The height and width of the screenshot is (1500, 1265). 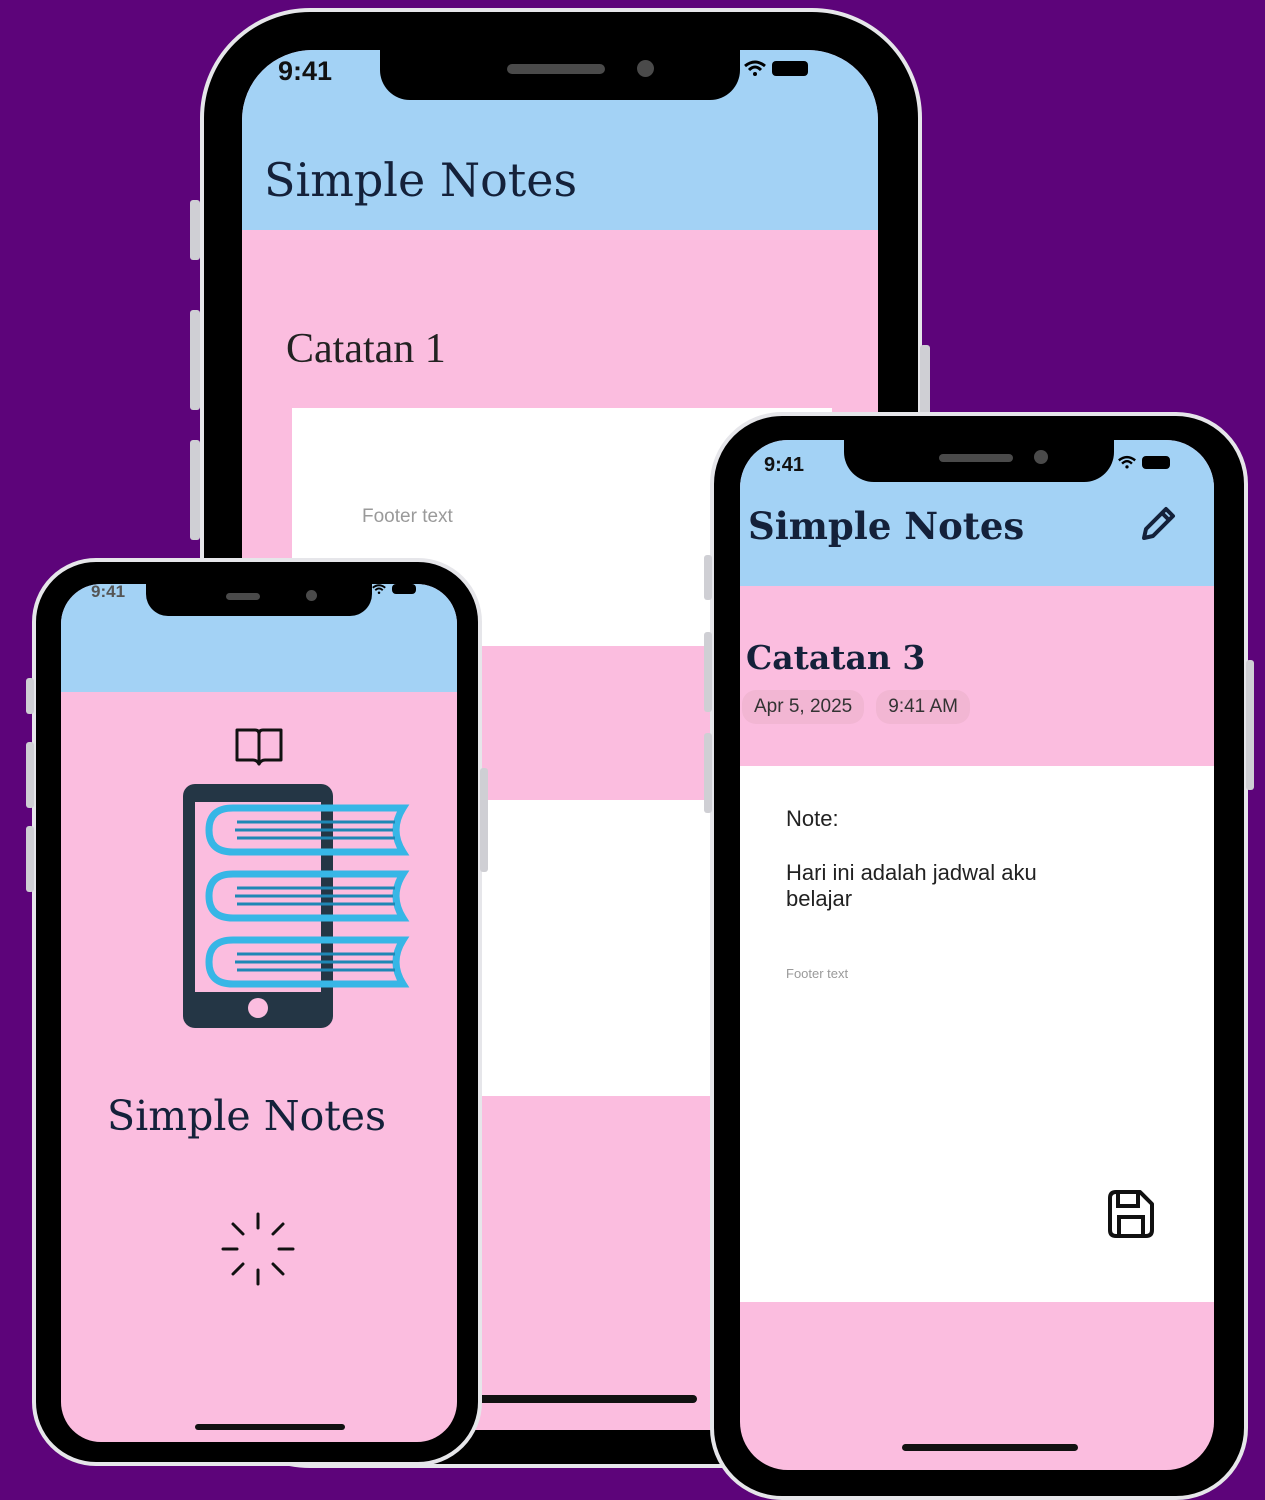 I want to click on date-time-chips: Apr 5, 2025 9:41 AM, so click(x=856, y=707).